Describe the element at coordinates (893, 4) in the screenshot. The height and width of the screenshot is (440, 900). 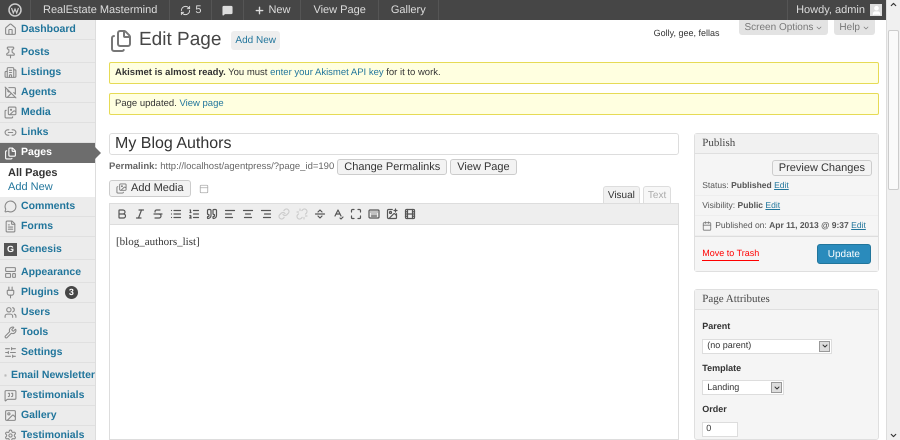
I see `scroll-up-icon` at that location.